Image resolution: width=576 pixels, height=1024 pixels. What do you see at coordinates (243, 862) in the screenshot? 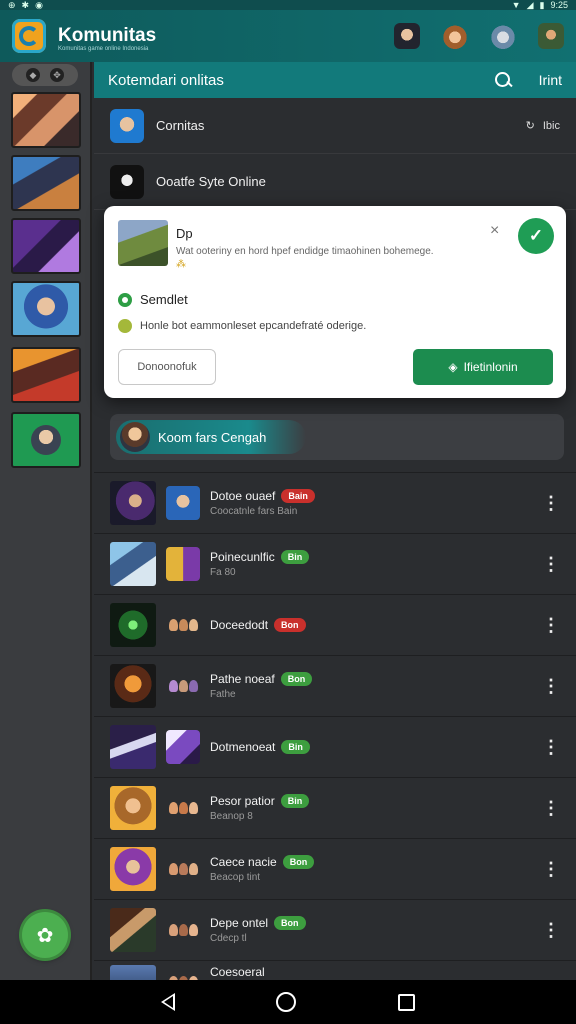
I see `row-title: Caece nacie` at bounding box center [243, 862].